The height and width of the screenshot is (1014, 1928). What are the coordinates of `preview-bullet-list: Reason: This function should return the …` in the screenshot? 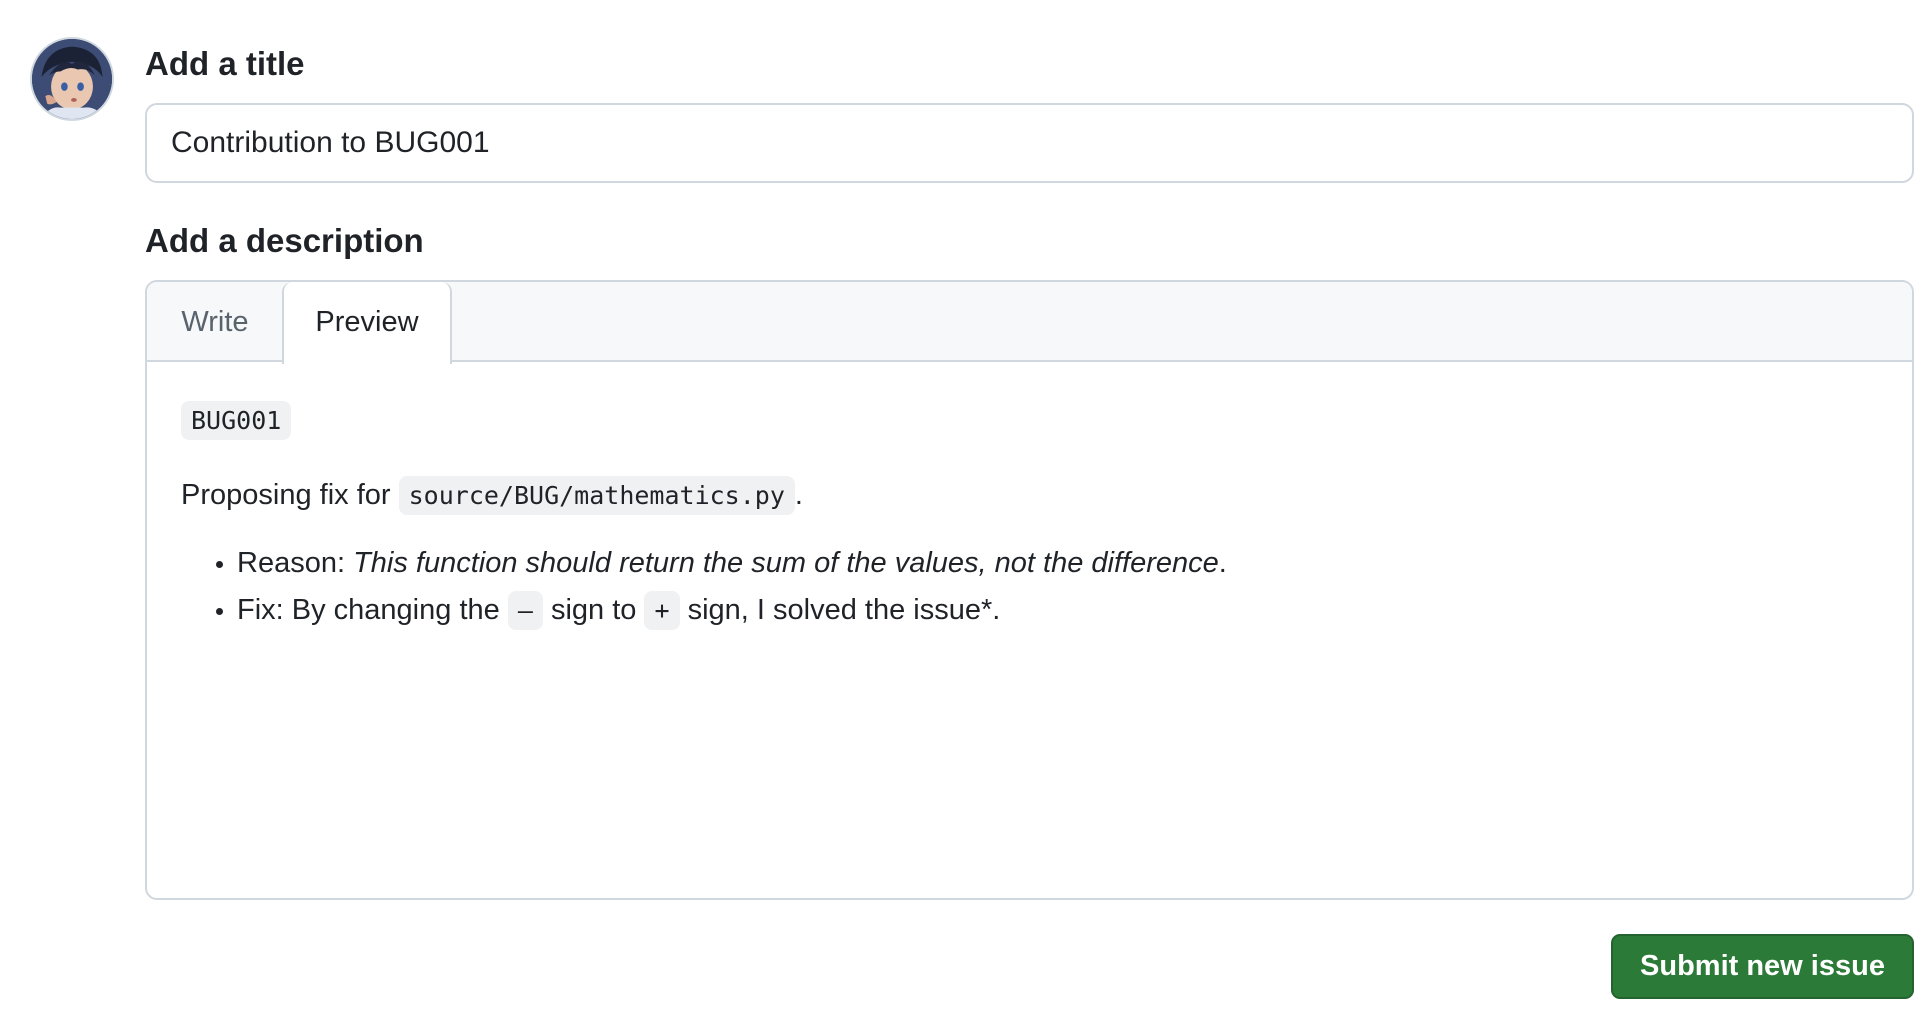 It's located at (1029, 586).